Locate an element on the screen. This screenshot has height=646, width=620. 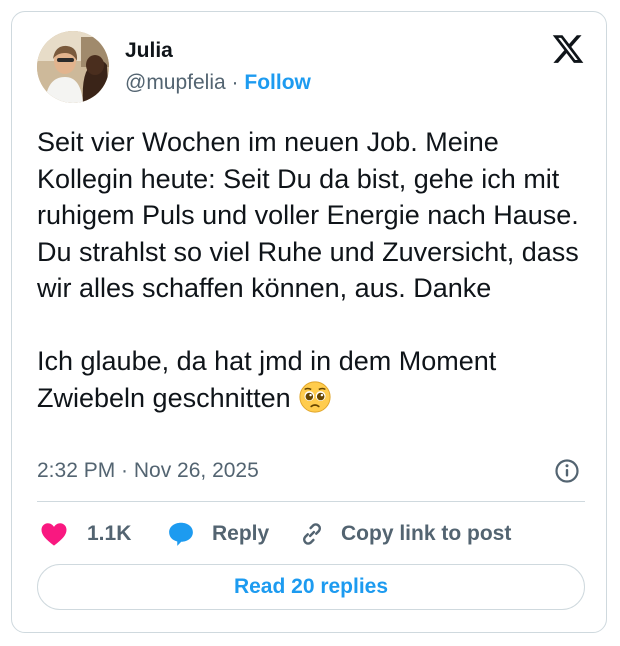
reply-bubble-icon is located at coordinates (181, 534).